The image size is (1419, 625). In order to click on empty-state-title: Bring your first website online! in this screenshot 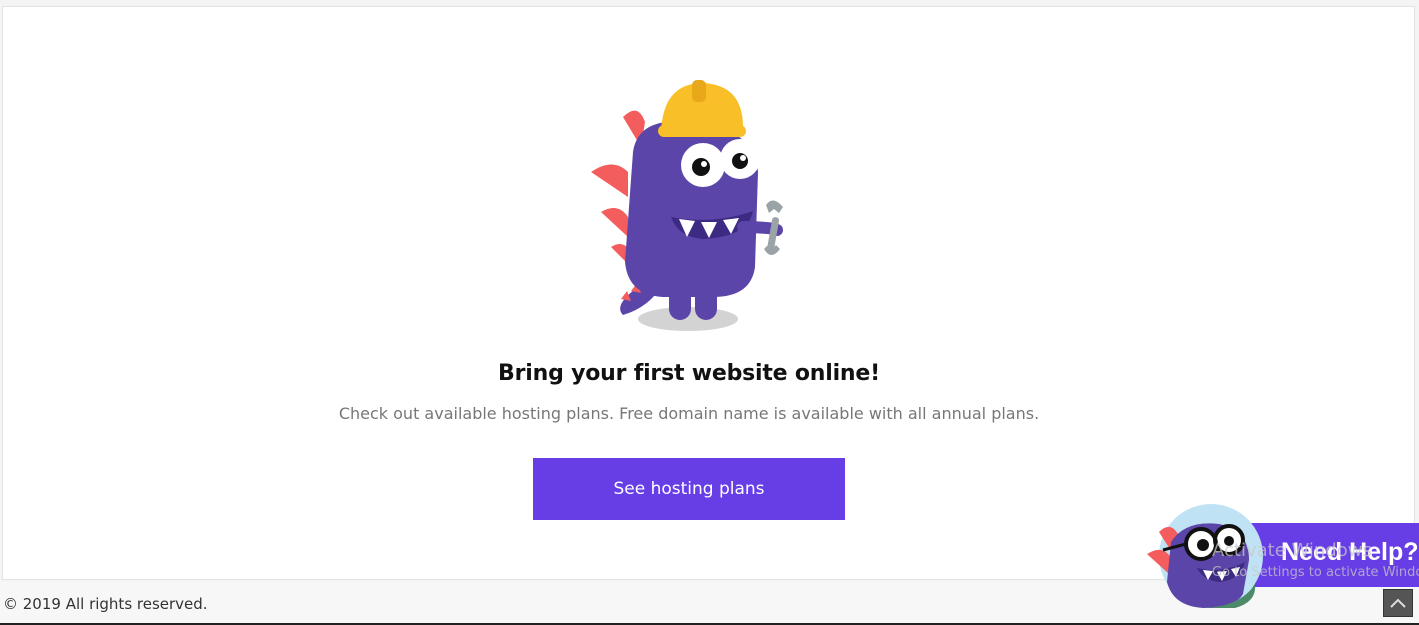, I will do `click(689, 373)`.